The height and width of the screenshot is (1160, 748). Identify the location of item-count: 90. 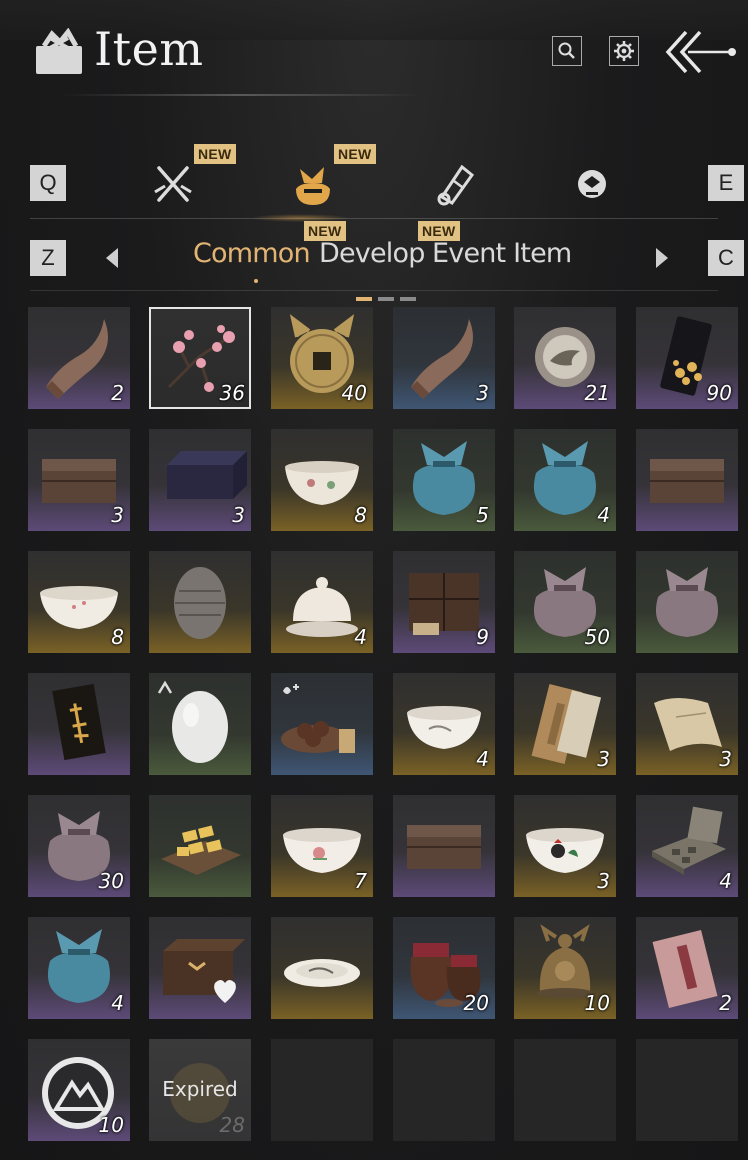
(719, 393).